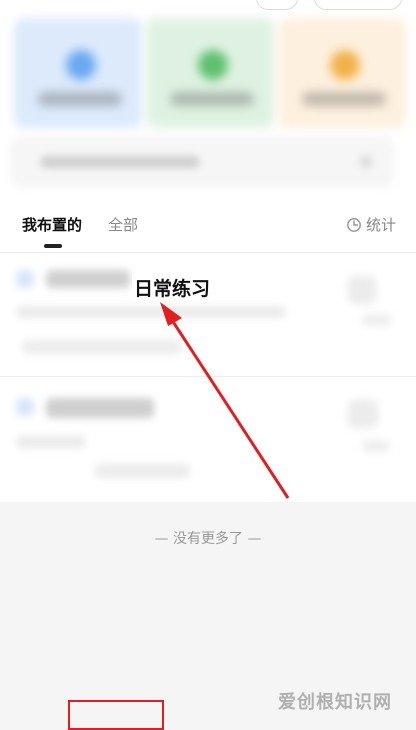  Describe the element at coordinates (335, 702) in the screenshot. I see `watermark-text: 爱创根知识网` at that location.